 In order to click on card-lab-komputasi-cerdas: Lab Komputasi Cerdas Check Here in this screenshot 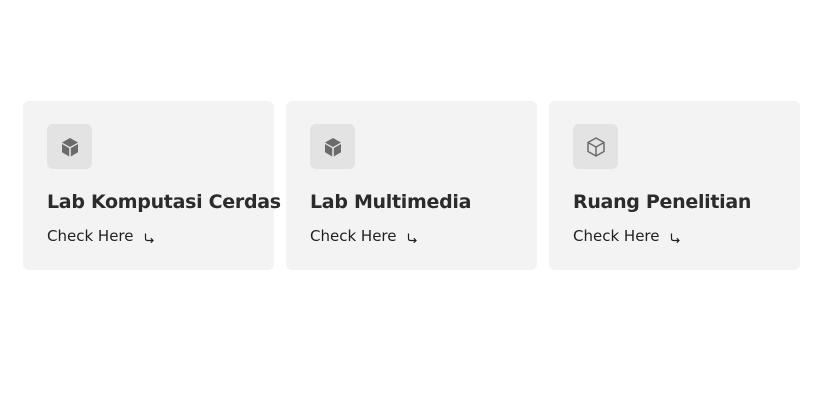, I will do `click(152, 185)`.